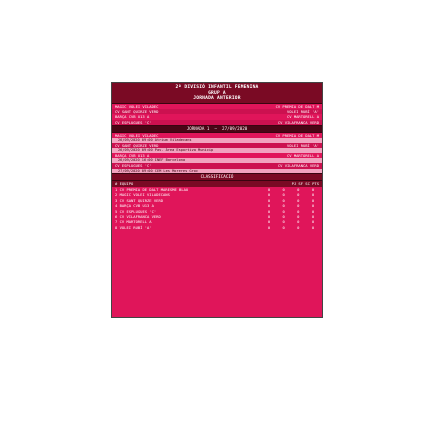 The image size is (432, 432). Describe the element at coordinates (141, 200) in the screenshot. I see `team-label: CV SANT QUIRZE VERD` at that location.